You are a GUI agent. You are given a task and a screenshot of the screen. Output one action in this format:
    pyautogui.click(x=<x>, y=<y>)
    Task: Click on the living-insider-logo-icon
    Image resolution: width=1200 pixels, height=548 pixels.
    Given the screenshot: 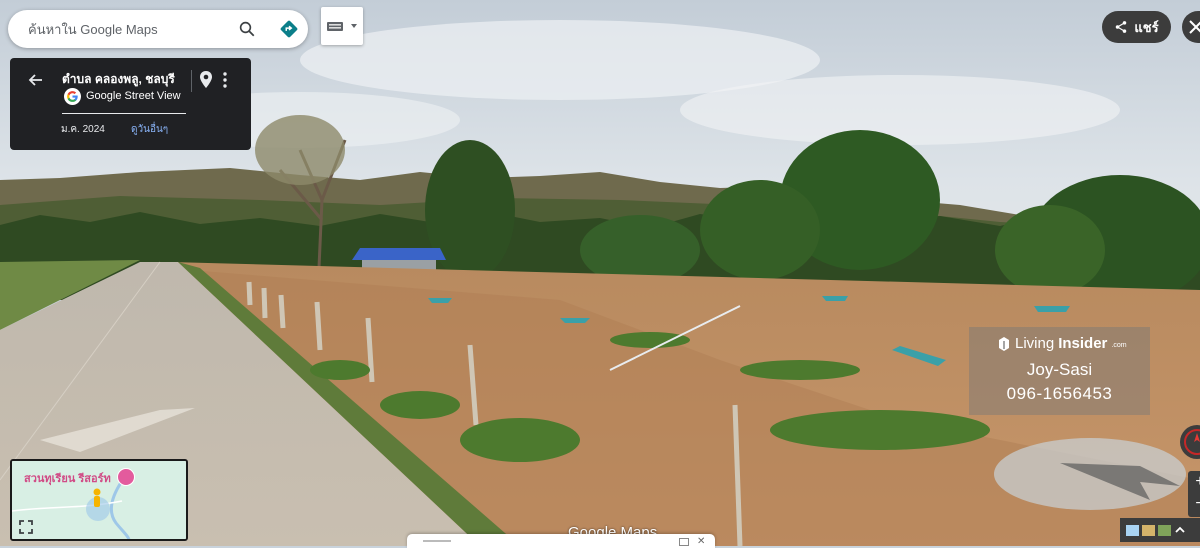 What is the action you would take?
    pyautogui.click(x=1004, y=343)
    